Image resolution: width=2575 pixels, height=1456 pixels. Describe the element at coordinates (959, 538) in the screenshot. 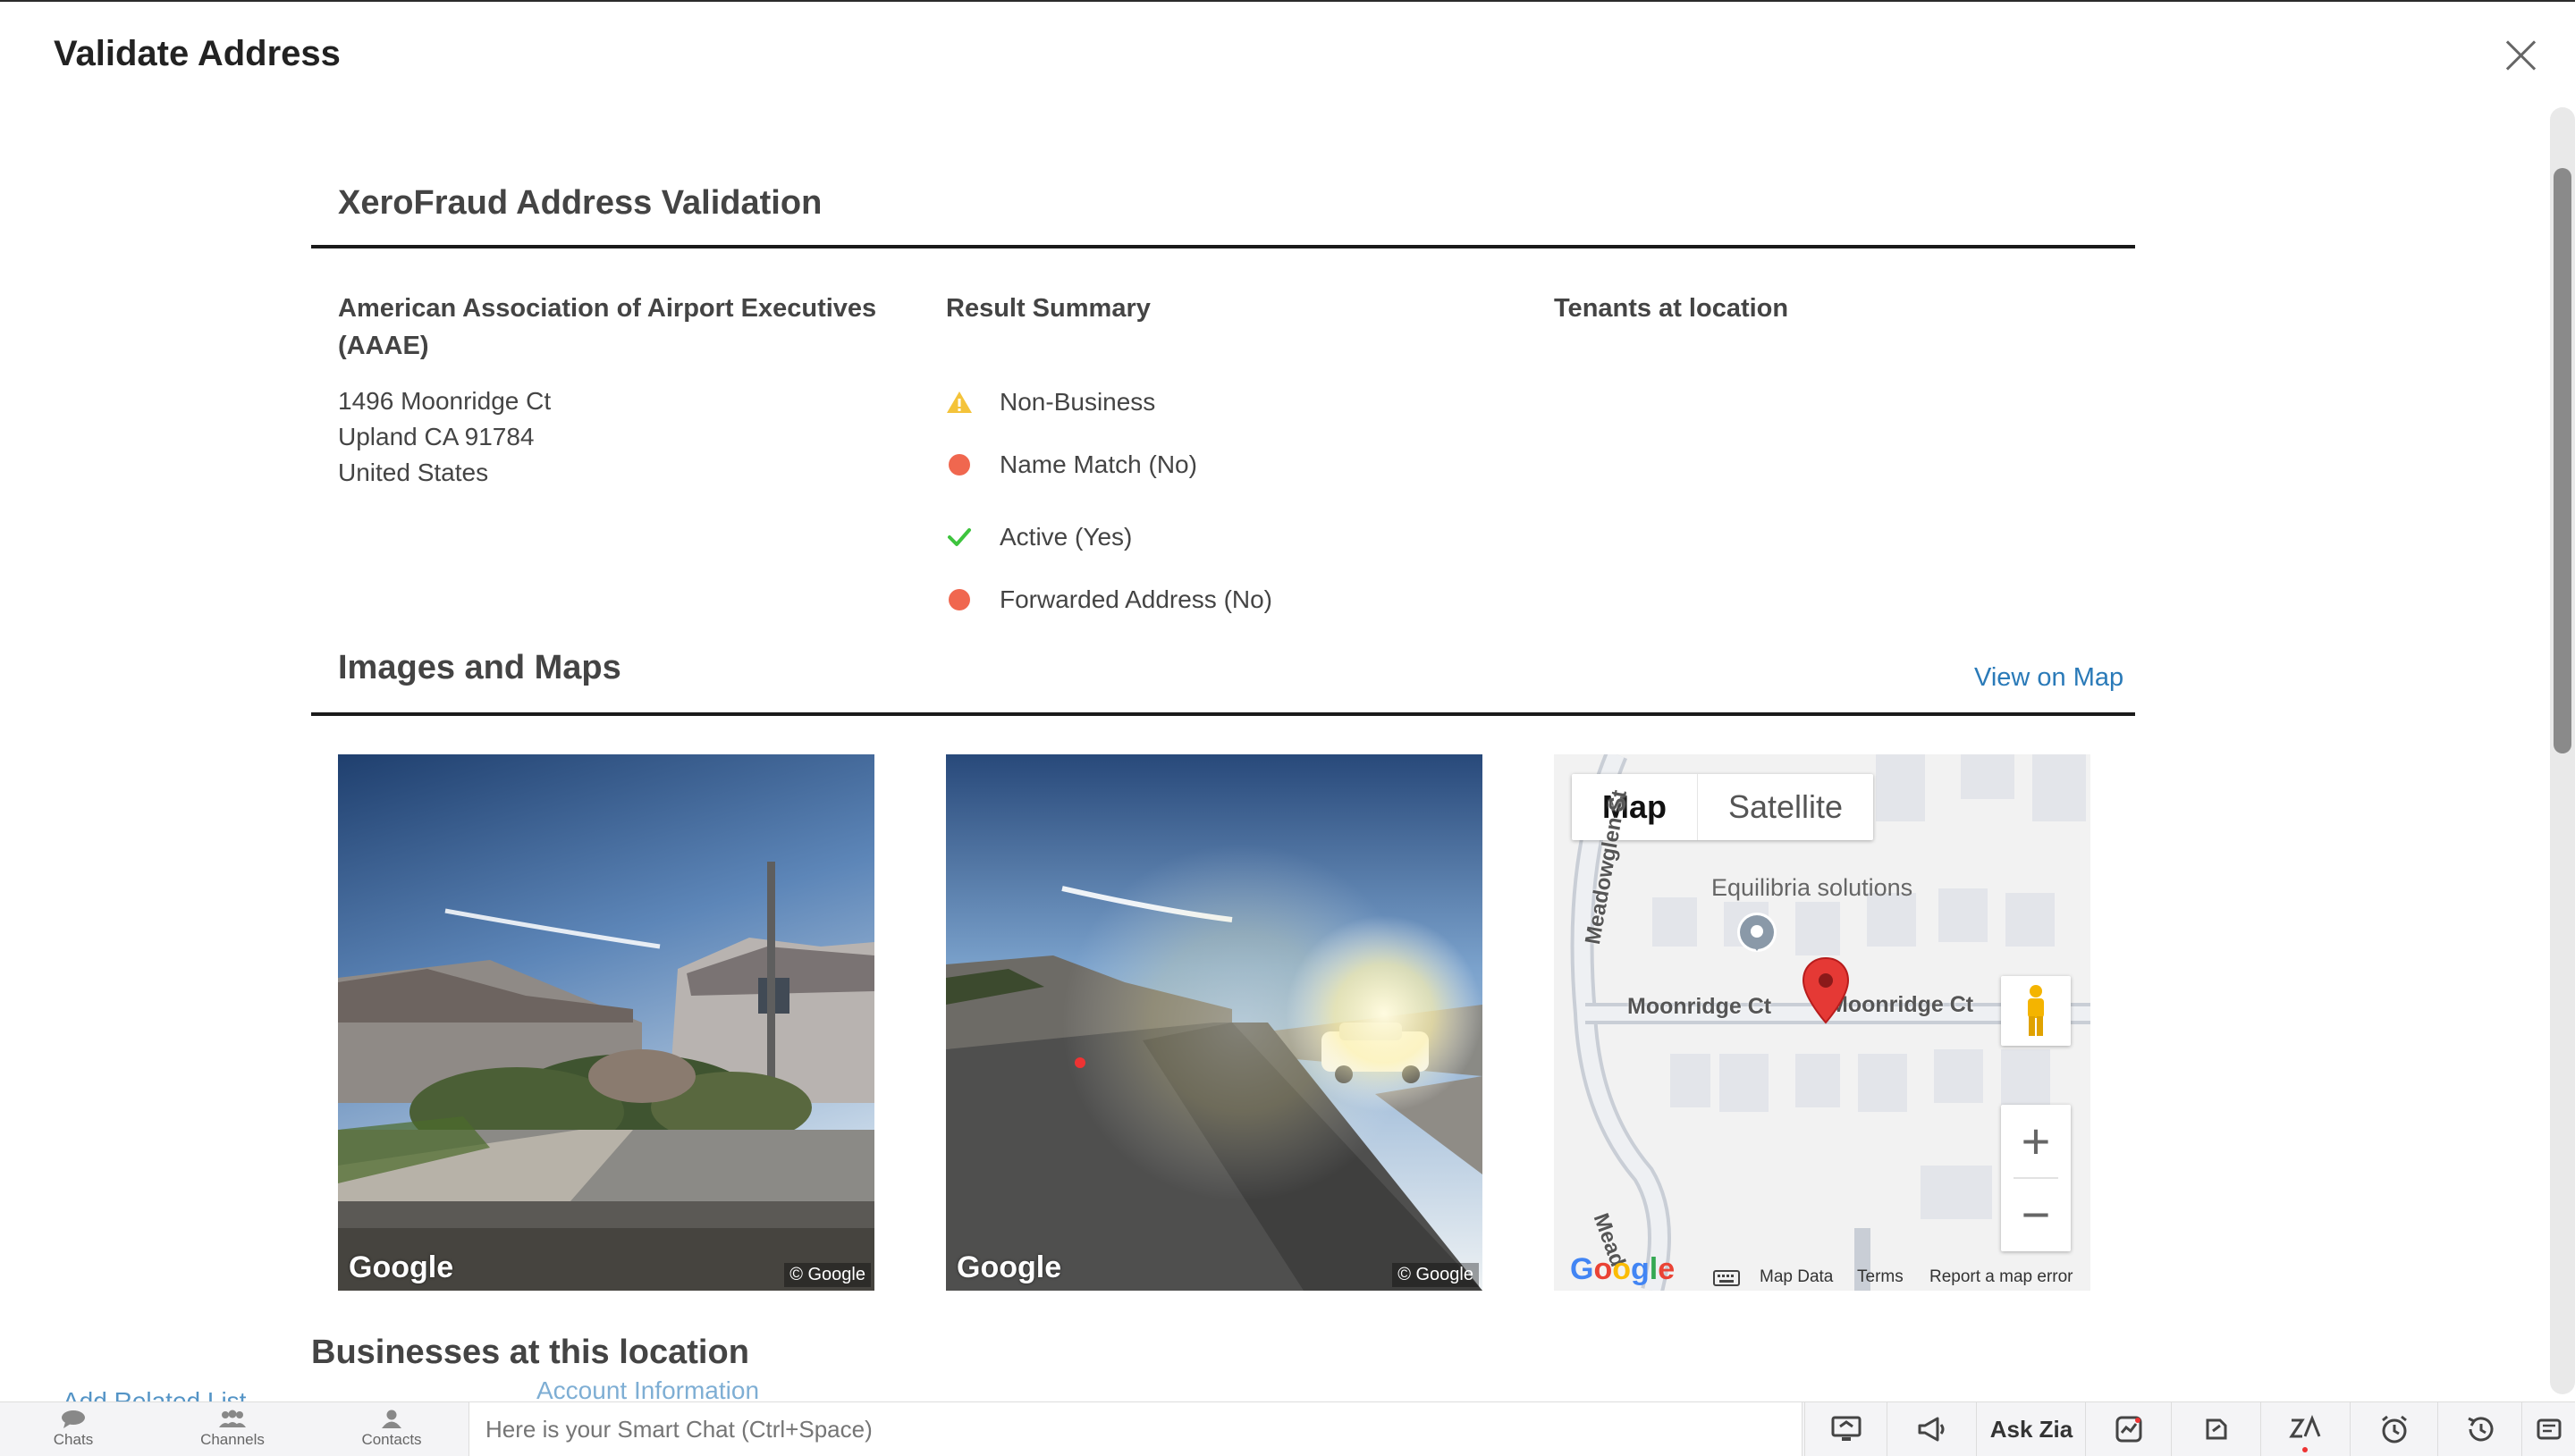

I see `check-icon` at that location.